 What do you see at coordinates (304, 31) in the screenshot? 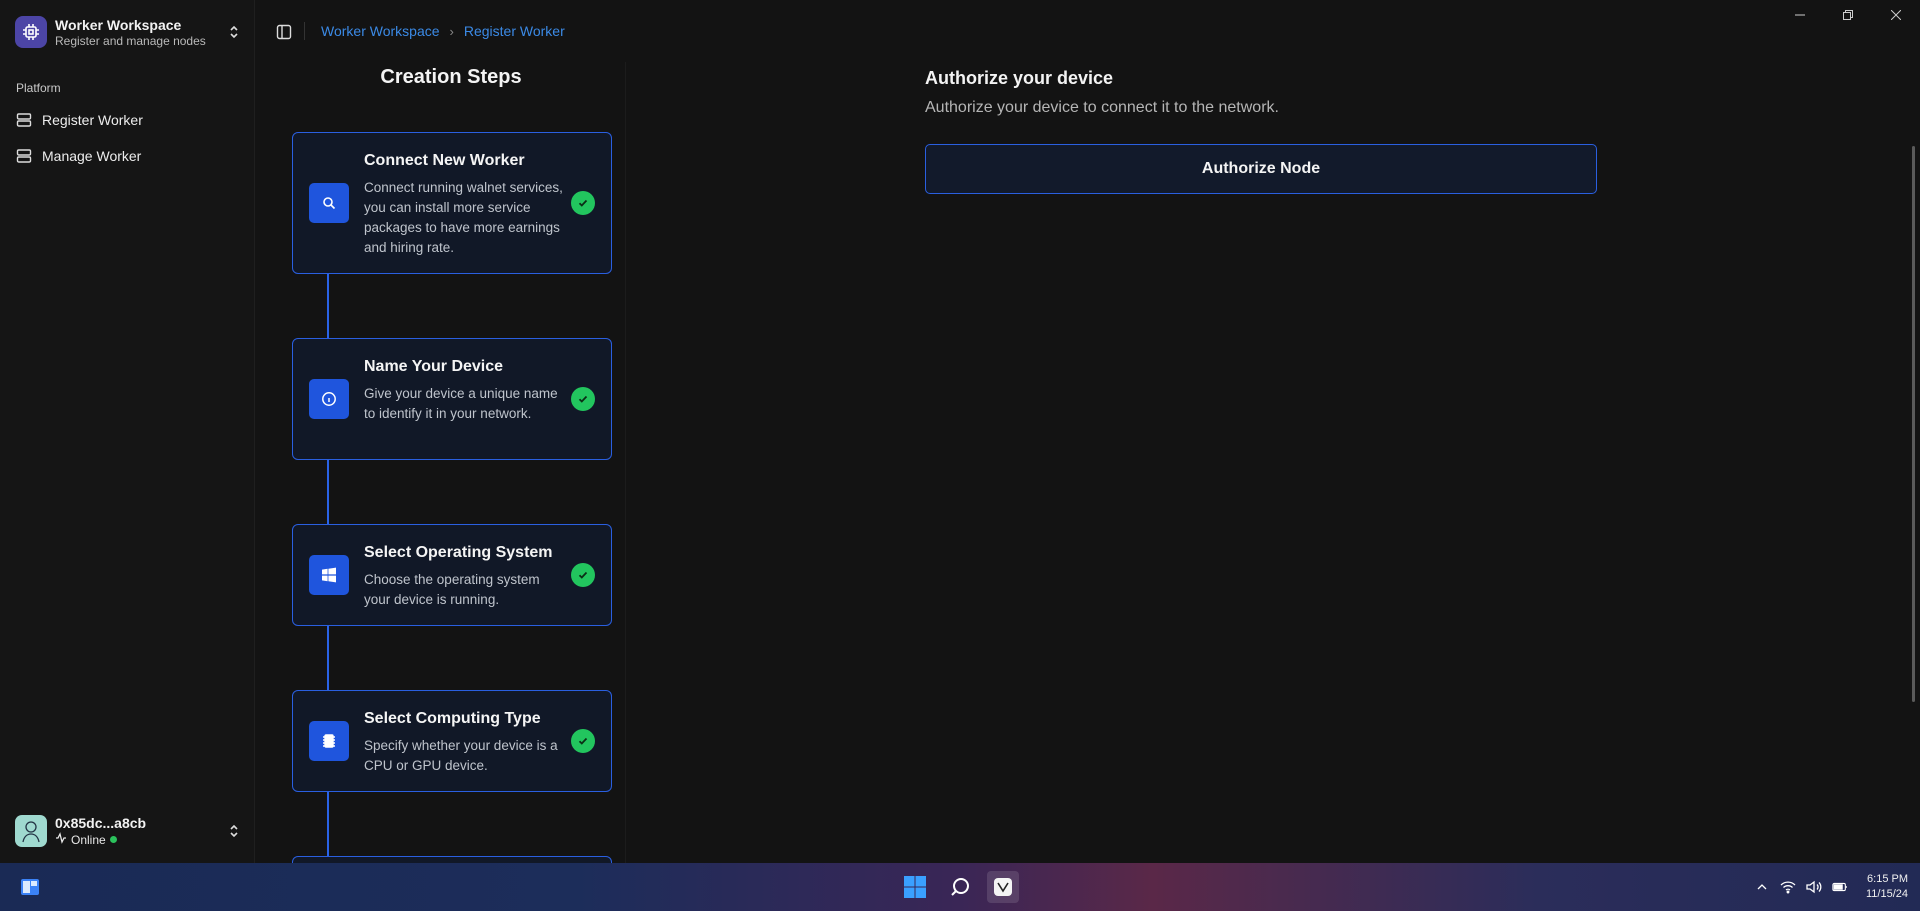
I see `divider` at bounding box center [304, 31].